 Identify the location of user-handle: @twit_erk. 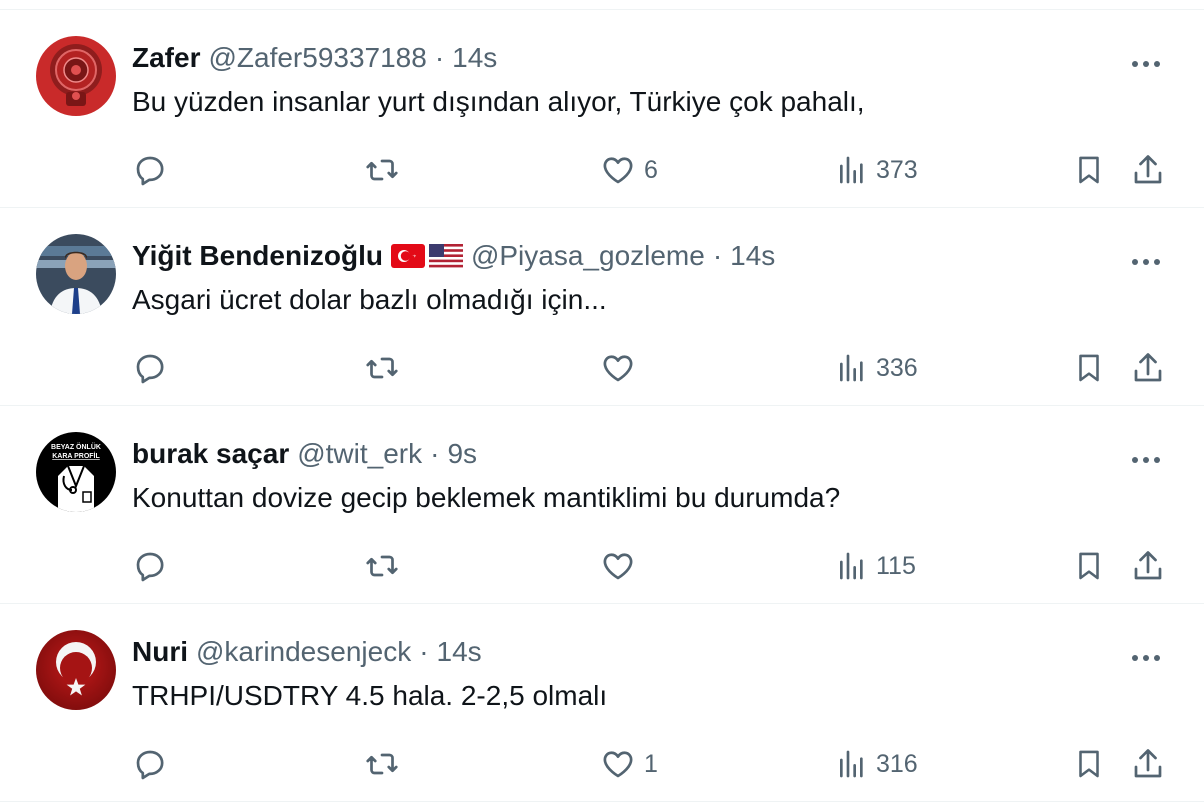
(359, 454).